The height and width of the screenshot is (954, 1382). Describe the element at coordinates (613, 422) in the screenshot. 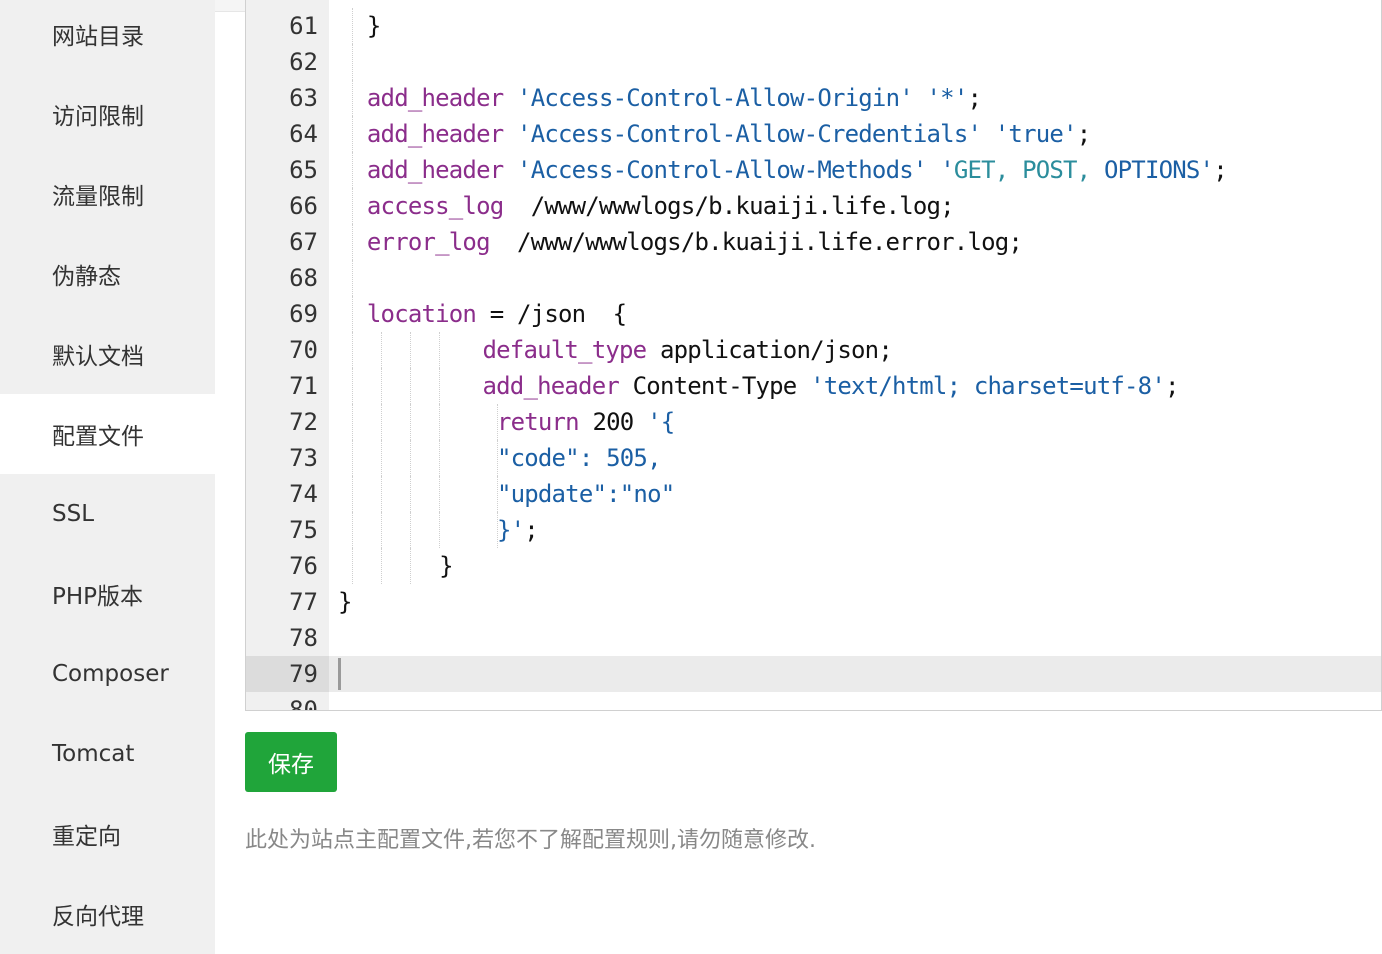

I see `code-token: 200` at that location.